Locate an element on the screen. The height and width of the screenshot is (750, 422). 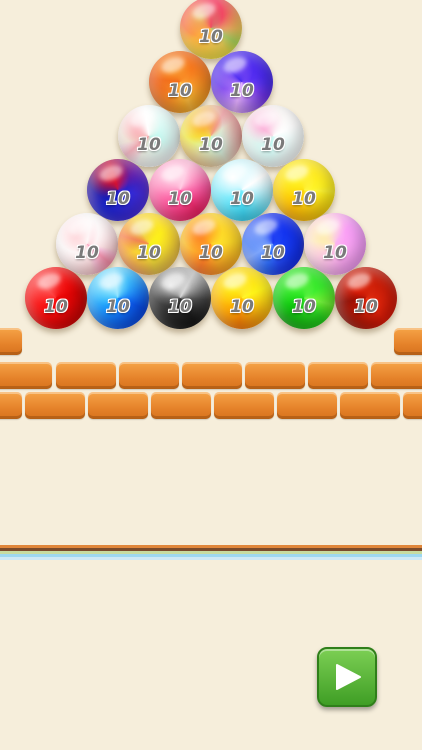
floor-stripes is located at coordinates (211, 552).